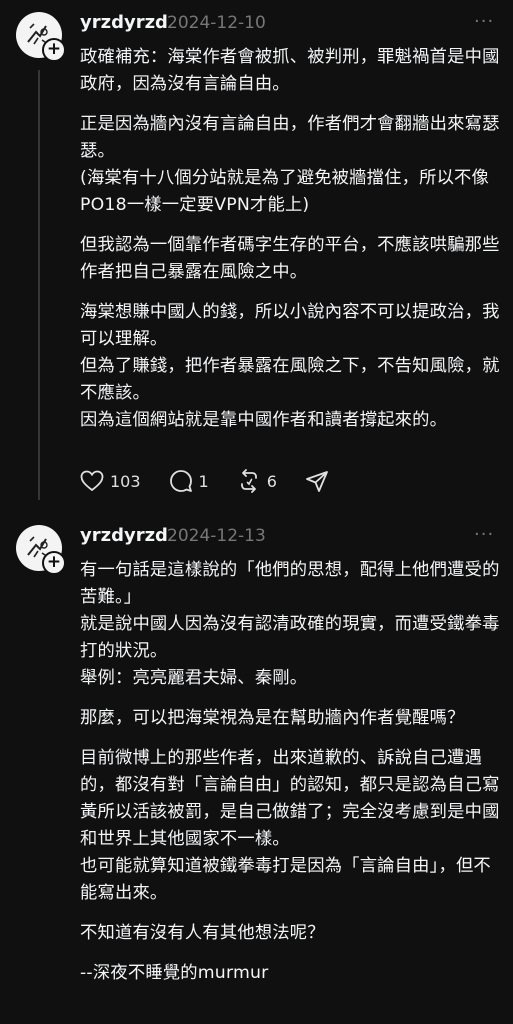 This screenshot has width=513, height=1024. I want to click on post-paragraph: 但我認為一個靠作者碼字生存的平台，不應該哄騙那些作者把自己暴露在風險之中。, so click(290, 258).